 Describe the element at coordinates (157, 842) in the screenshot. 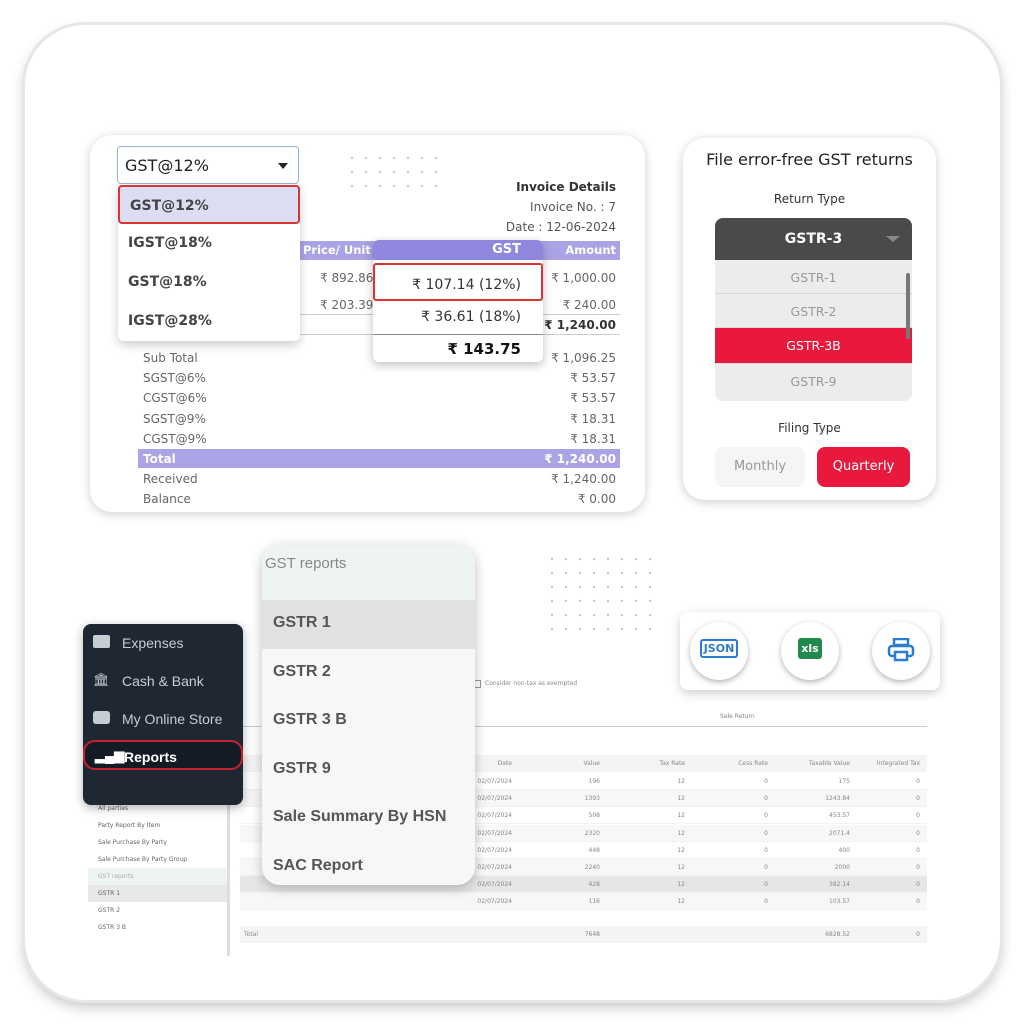

I see `side-list-item: Sale Purchase By Party` at that location.